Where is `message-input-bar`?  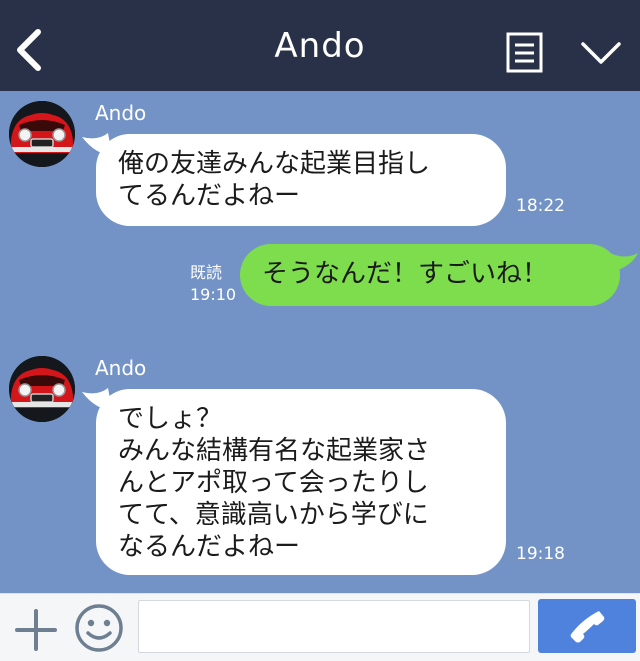 message-input-bar is located at coordinates (320, 627).